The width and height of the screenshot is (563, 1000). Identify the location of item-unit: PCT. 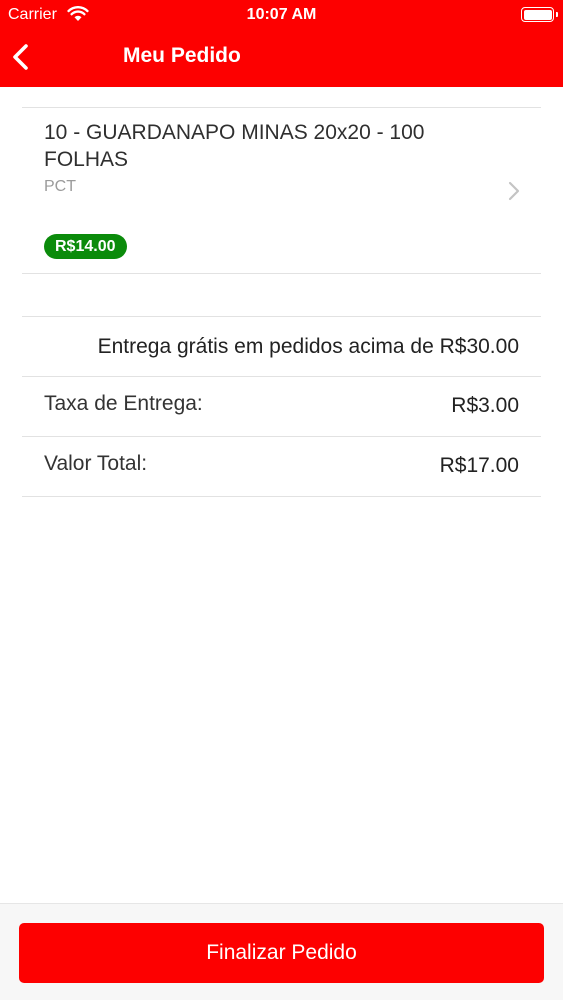
(60, 186).